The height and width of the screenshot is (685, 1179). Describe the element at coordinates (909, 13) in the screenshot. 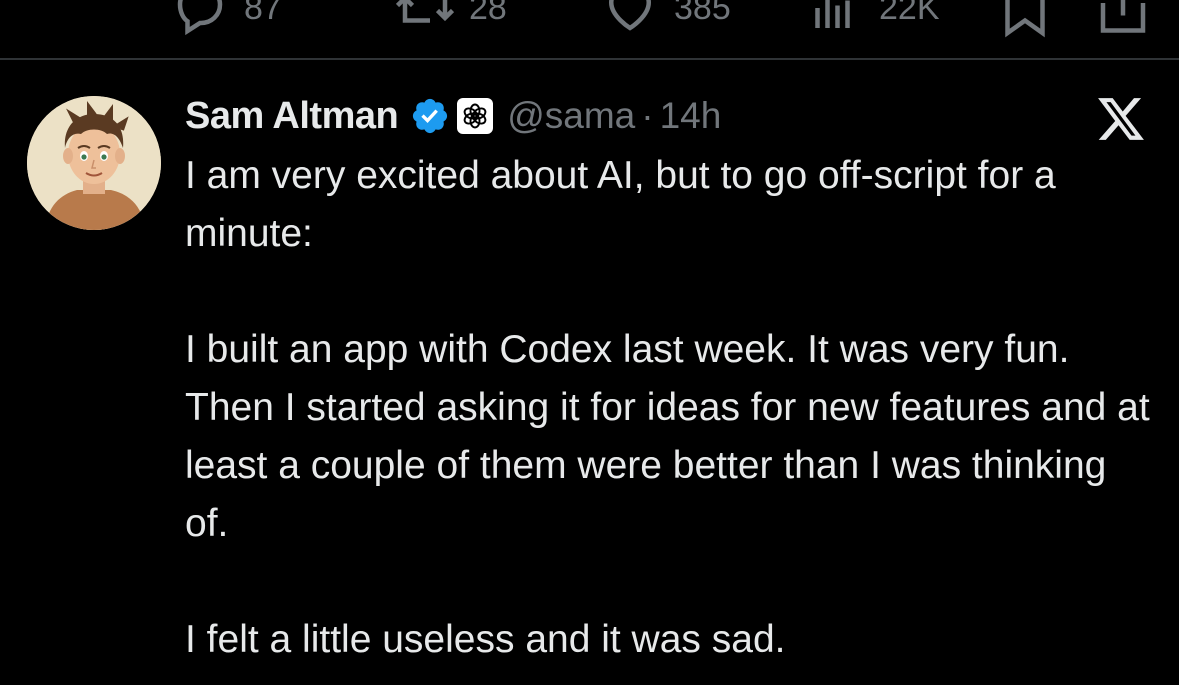

I see `views-count: 22K` at that location.